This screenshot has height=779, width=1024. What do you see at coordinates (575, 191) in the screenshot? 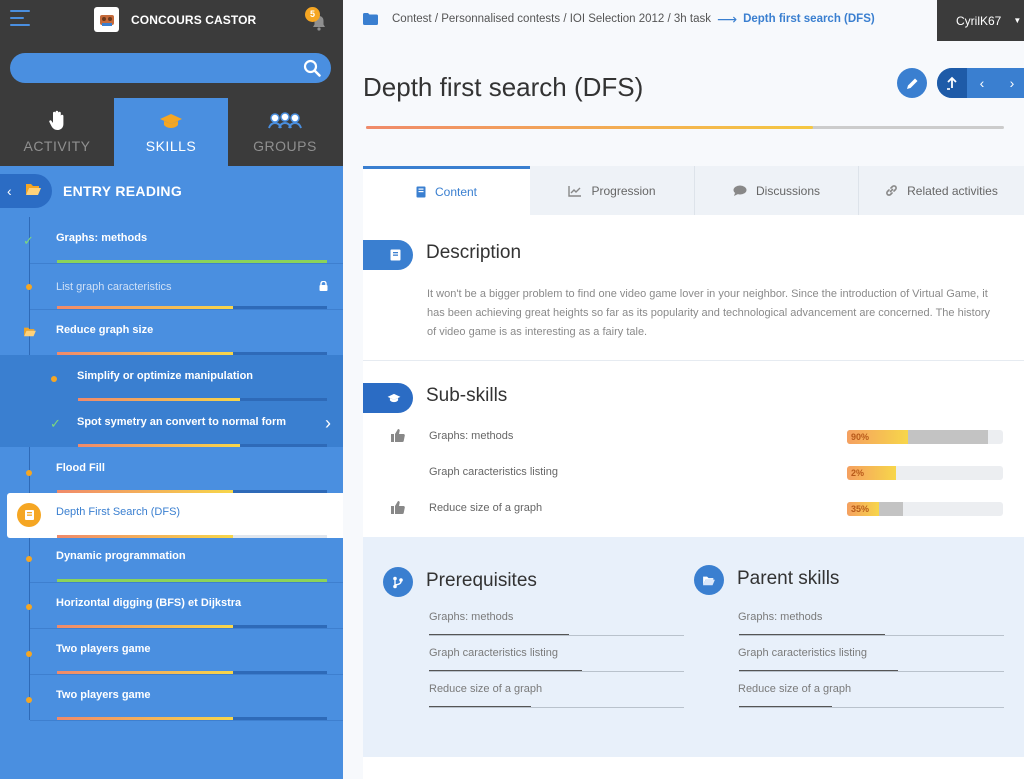
I see `chart-icon` at bounding box center [575, 191].